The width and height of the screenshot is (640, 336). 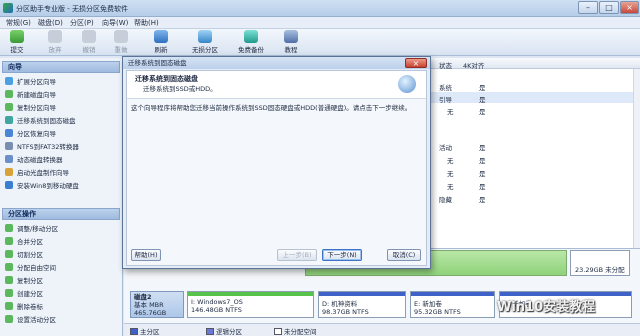 What do you see at coordinates (297, 255) in the screenshot?
I see `back-button: 上一步(B)` at bounding box center [297, 255].